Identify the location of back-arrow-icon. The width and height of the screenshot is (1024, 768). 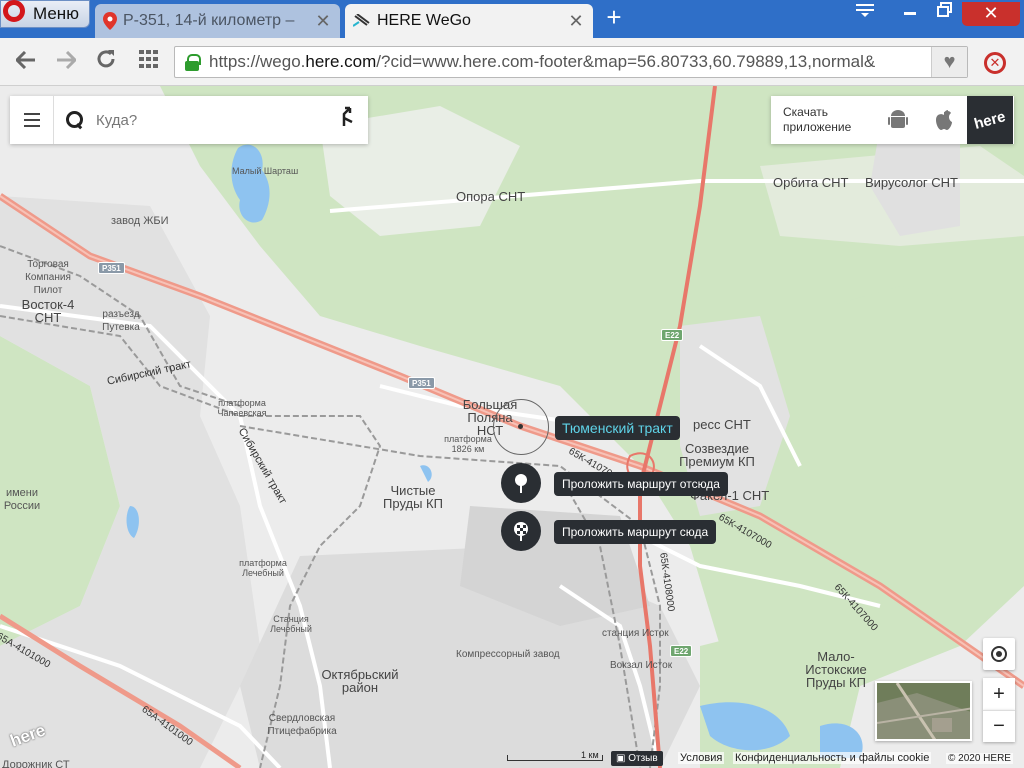
(26, 62).